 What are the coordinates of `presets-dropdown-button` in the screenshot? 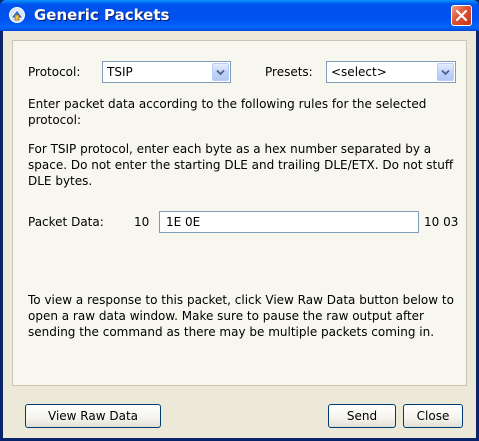 It's located at (445, 72).